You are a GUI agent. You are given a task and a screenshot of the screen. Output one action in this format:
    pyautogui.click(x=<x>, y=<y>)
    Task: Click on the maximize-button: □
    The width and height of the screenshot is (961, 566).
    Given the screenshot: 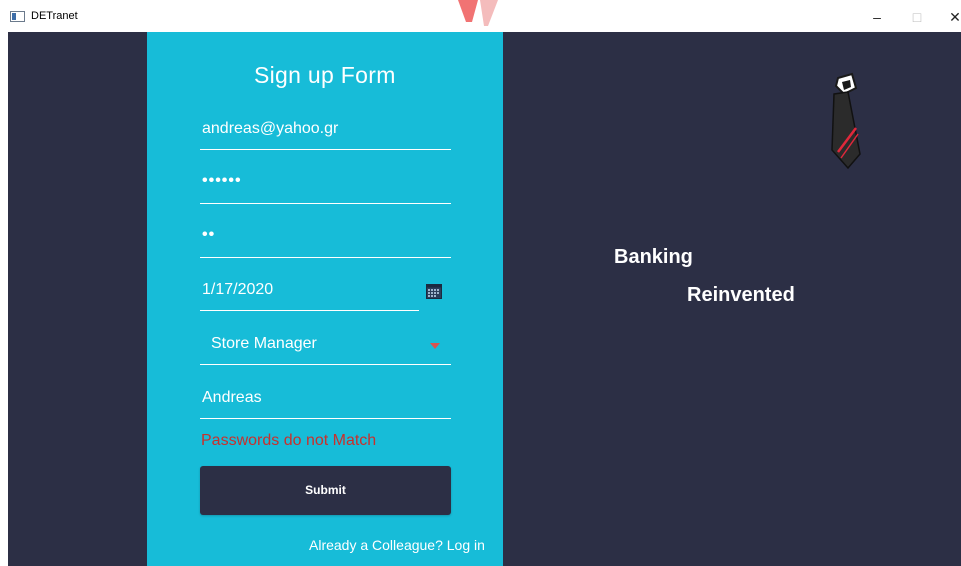 What is the action you would take?
    pyautogui.click(x=917, y=17)
    